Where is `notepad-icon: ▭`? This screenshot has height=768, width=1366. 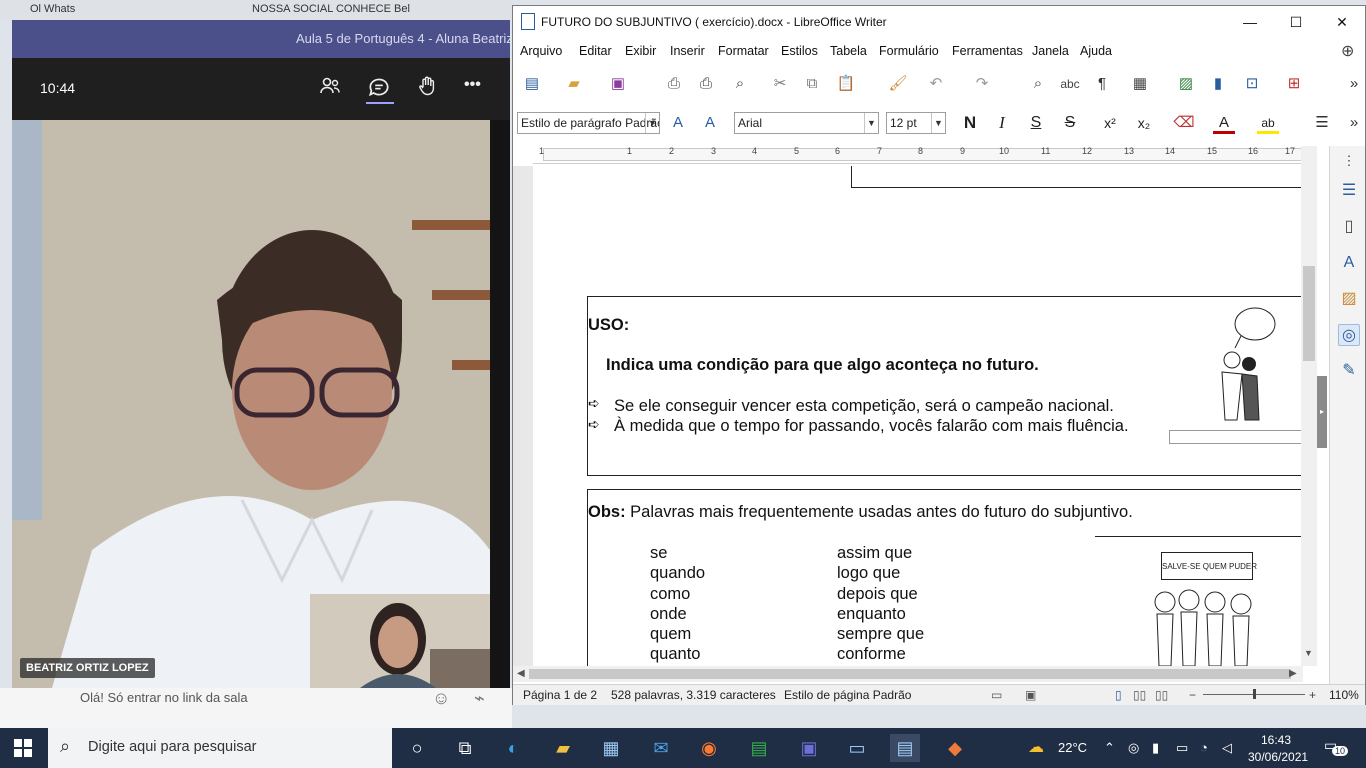 notepad-icon: ▭ is located at coordinates (857, 748).